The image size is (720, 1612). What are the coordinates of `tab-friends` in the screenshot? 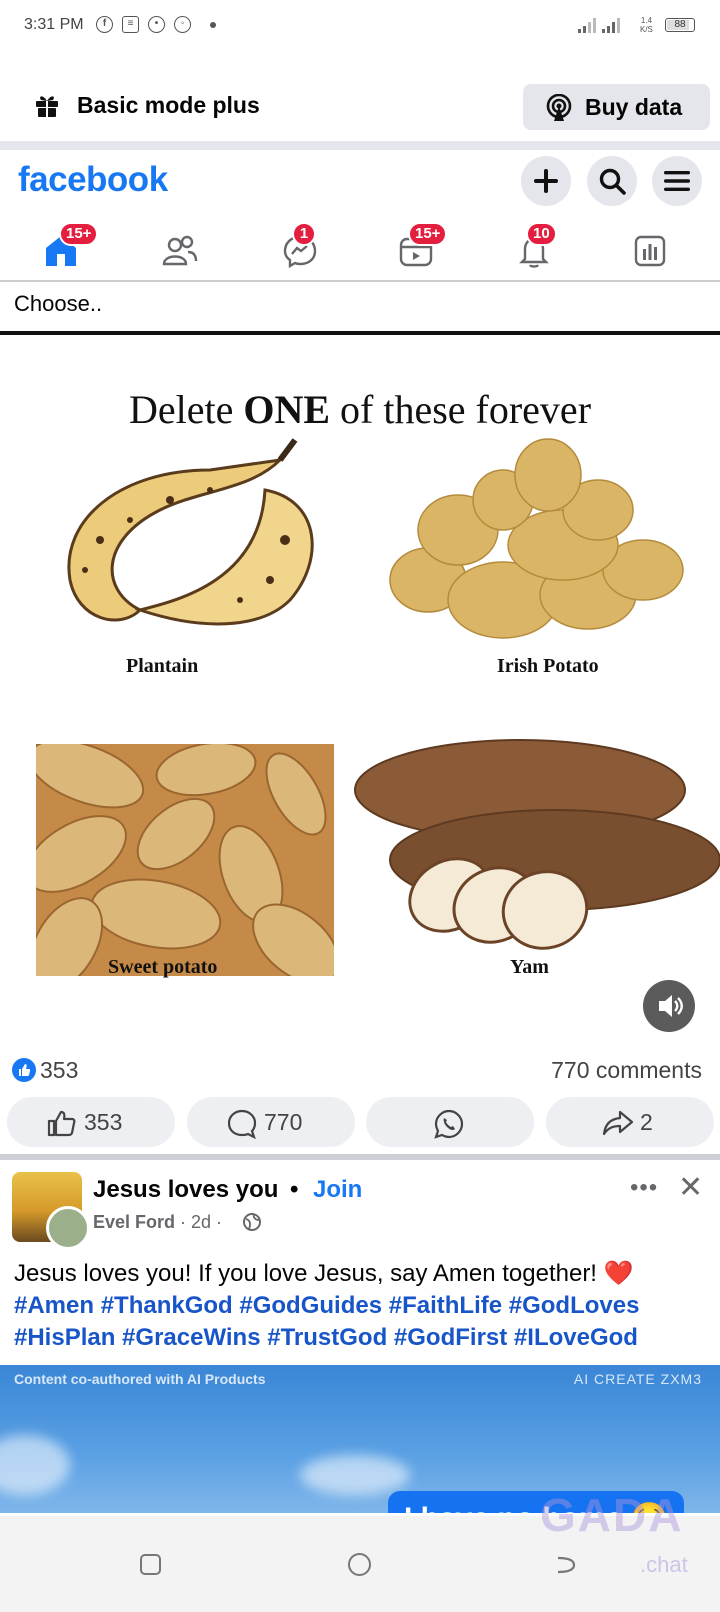 It's located at (180, 247).